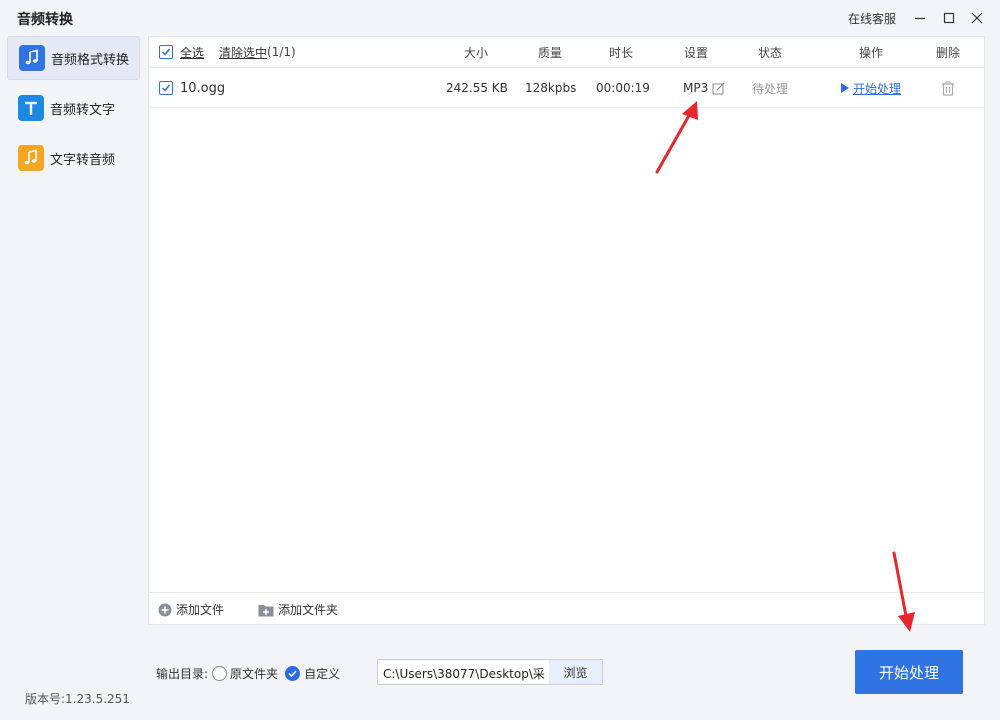  What do you see at coordinates (871, 52) in the screenshot?
I see `column-header-action: 操作` at bounding box center [871, 52].